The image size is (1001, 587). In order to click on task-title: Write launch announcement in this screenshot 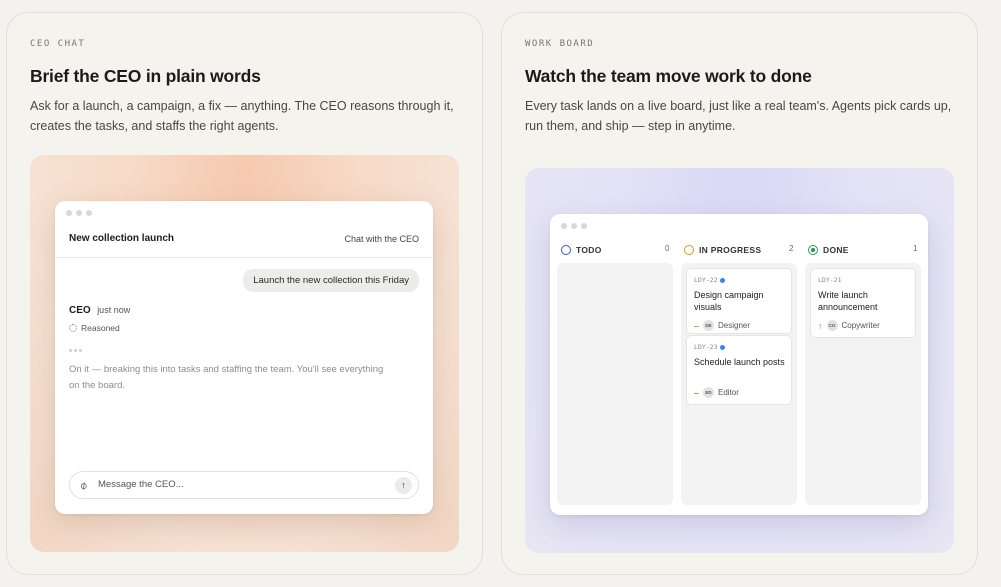, I will do `click(848, 301)`.